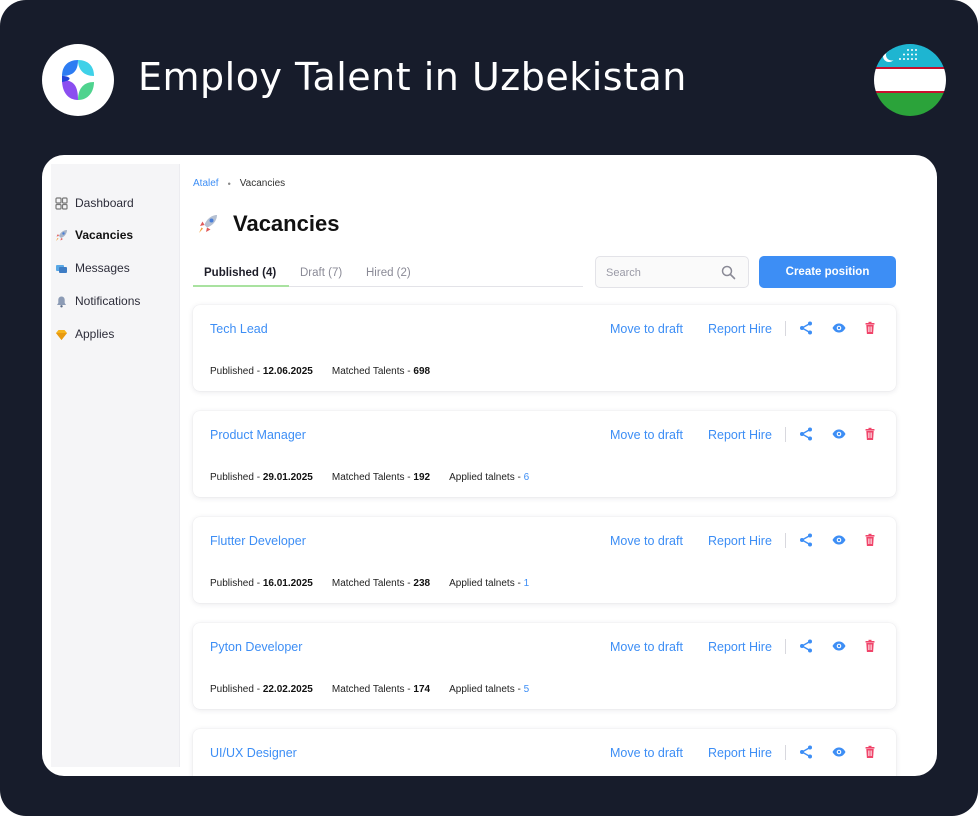 The width and height of the screenshot is (978, 816). What do you see at coordinates (661, 273) in the screenshot?
I see `search-input` at bounding box center [661, 273].